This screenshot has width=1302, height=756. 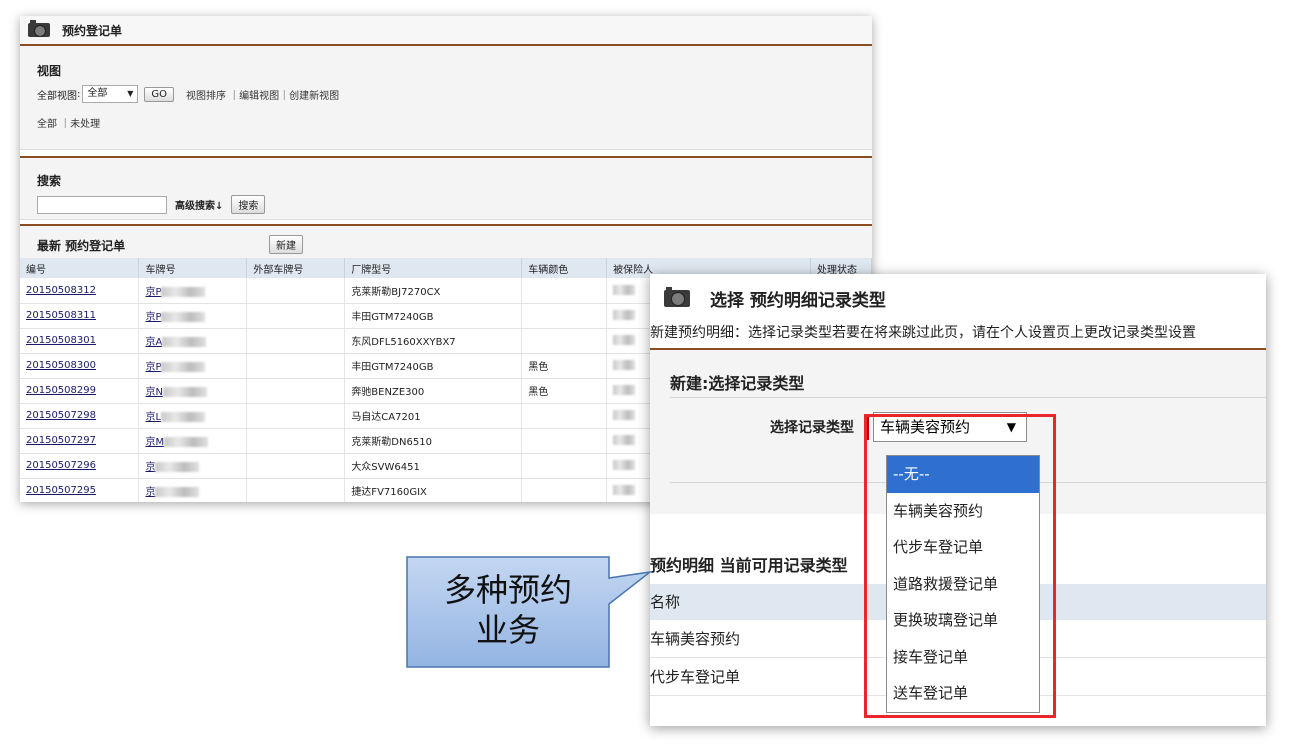 What do you see at coordinates (433, 291) in the screenshot?
I see `model-cell: 克莱斯勒BJ7270CX` at bounding box center [433, 291].